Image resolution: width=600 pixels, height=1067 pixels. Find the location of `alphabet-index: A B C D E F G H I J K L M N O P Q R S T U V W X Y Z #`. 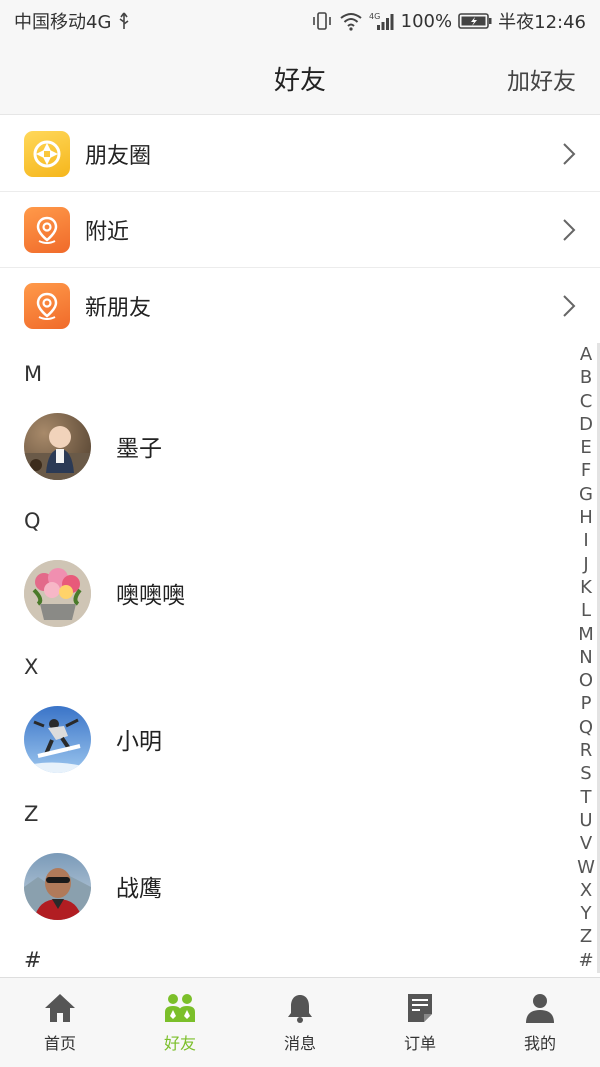

alphabet-index: A B C D E F G H I J K L M N O P Q R S T U V W X Y Z # is located at coordinates (586, 657).